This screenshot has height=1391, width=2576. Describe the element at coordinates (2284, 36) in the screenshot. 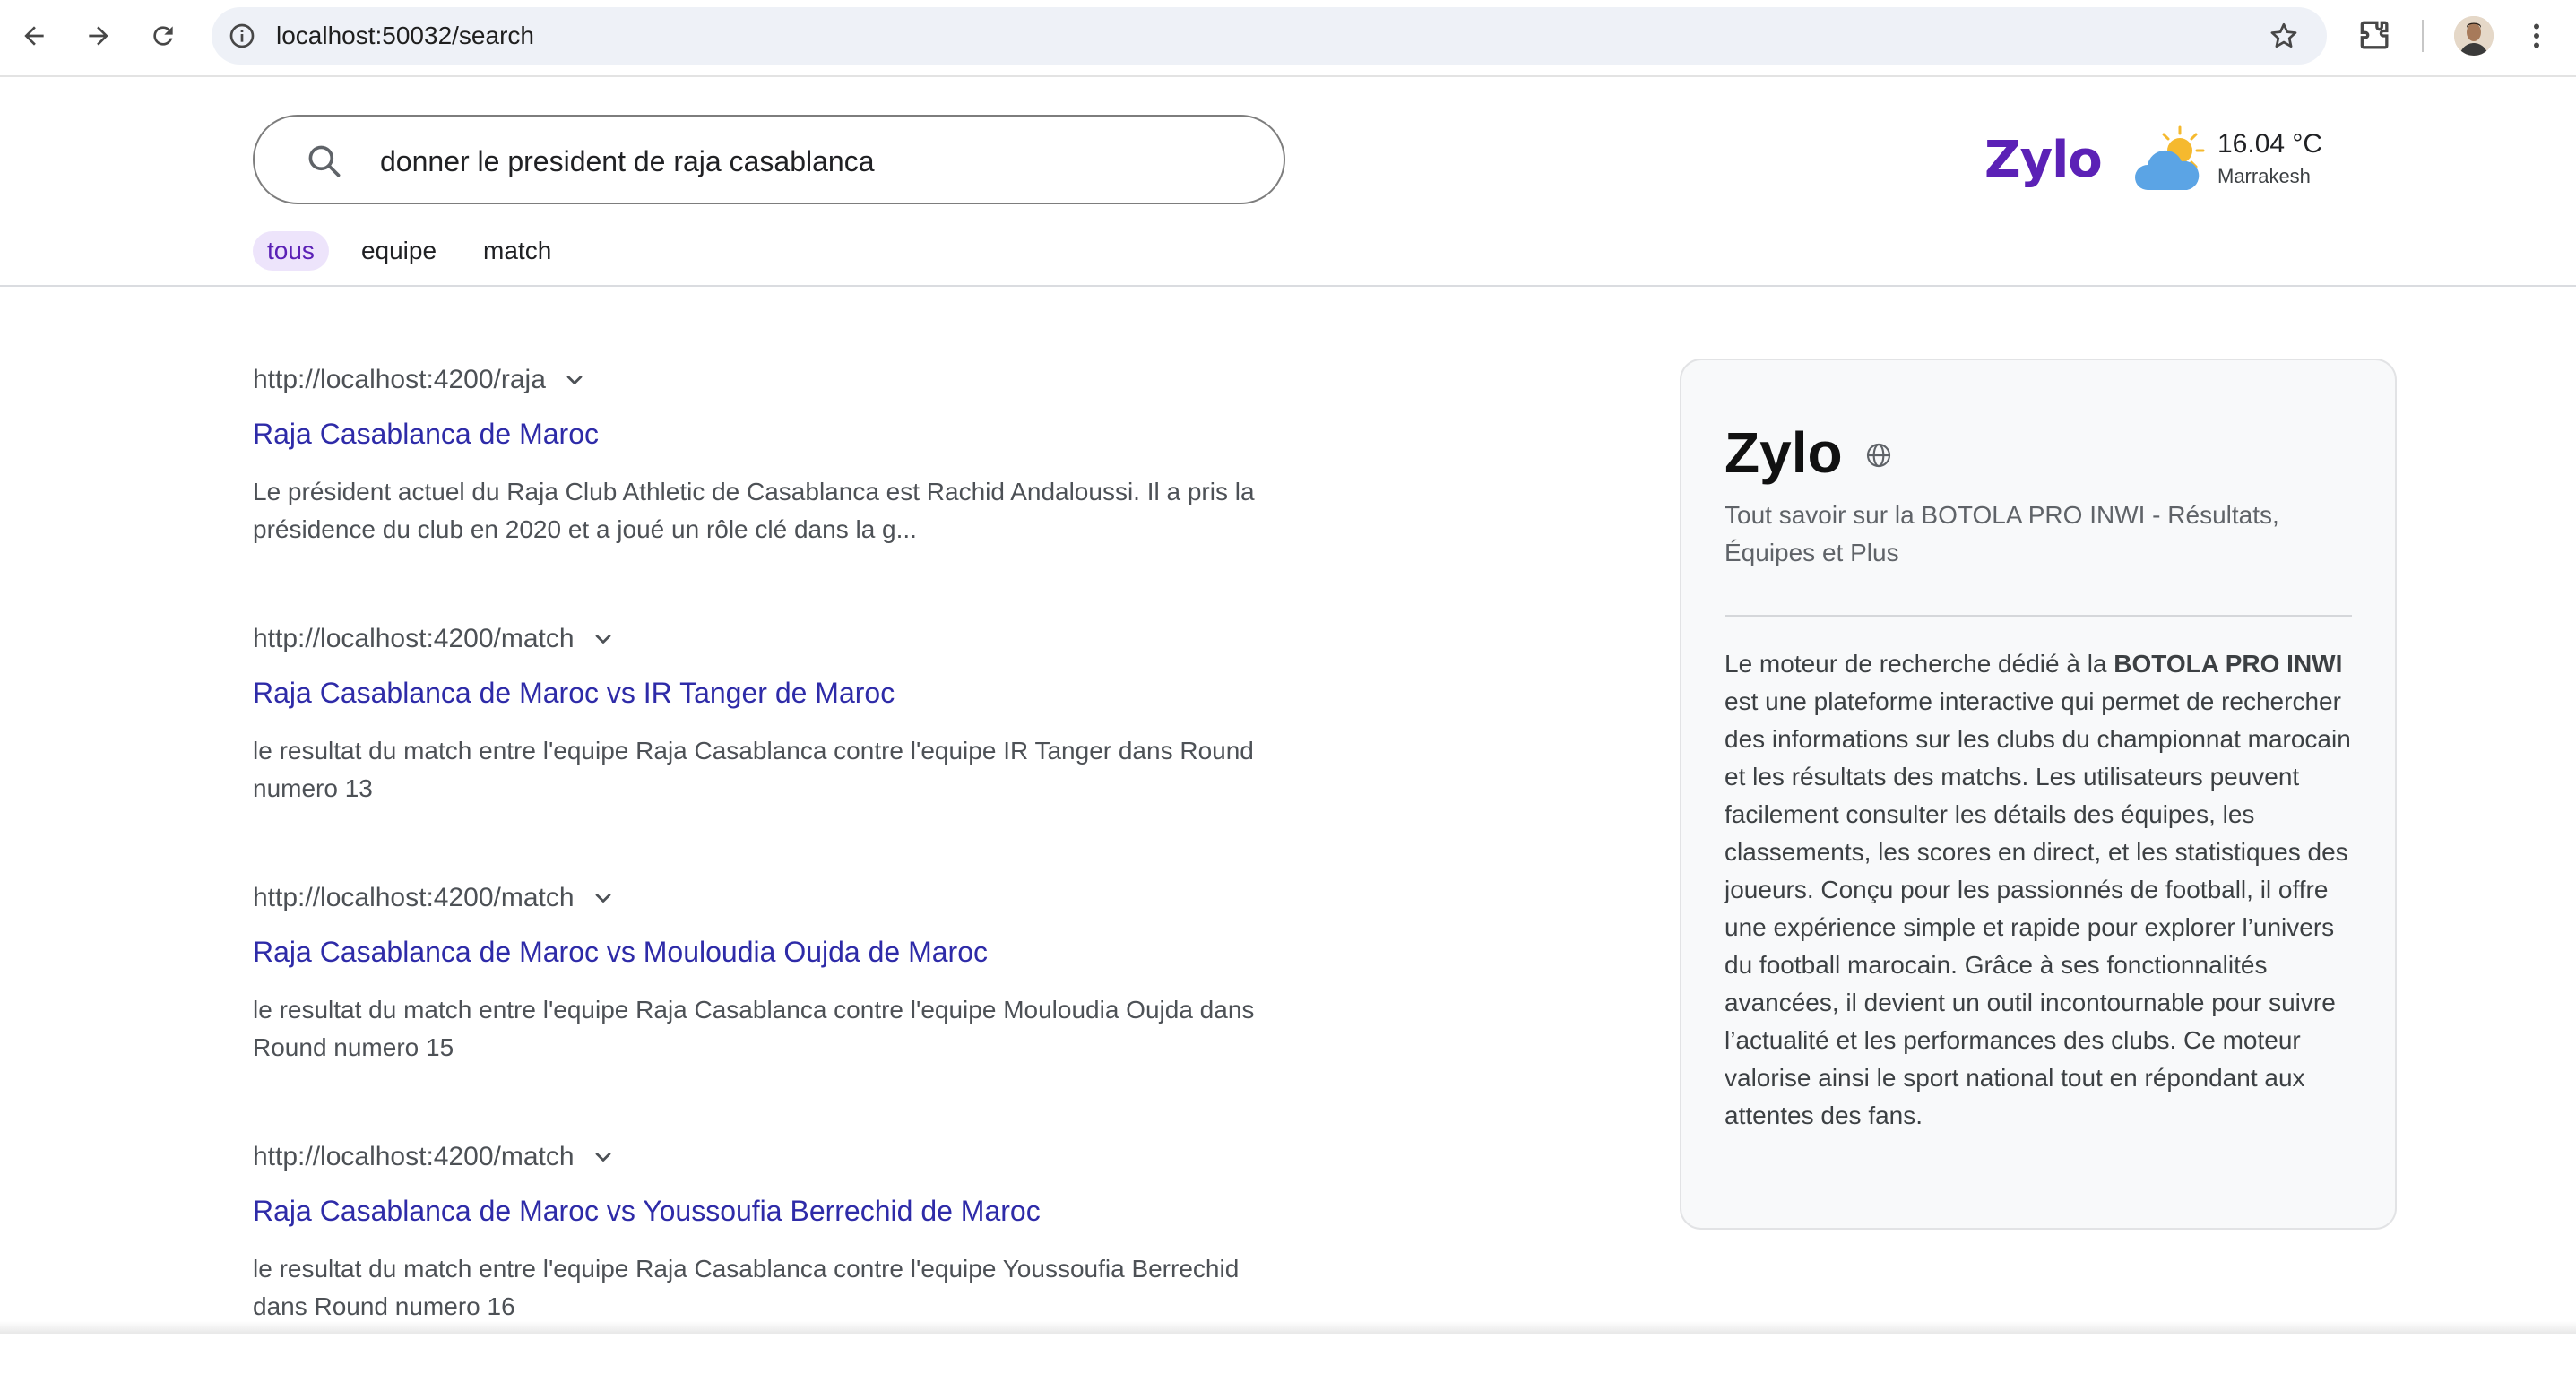

I see `bookmark-star-icon` at that location.